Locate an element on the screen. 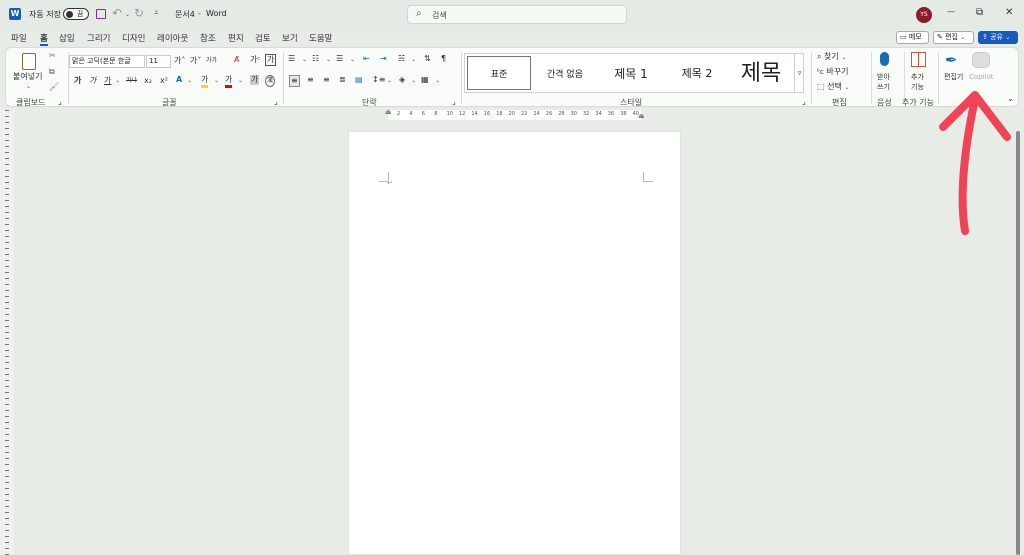  bullets-icon: ☰ is located at coordinates (291, 59).